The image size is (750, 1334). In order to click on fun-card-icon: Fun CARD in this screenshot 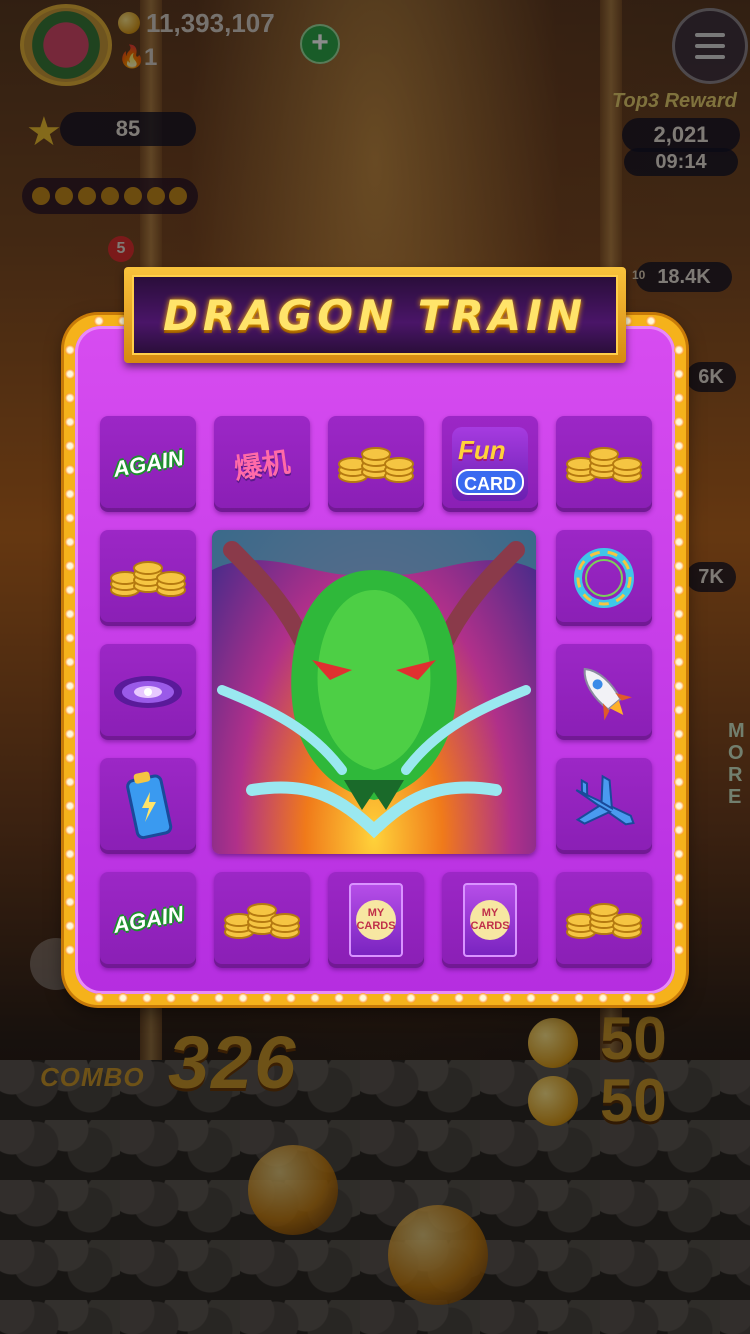, I will do `click(490, 464)`.